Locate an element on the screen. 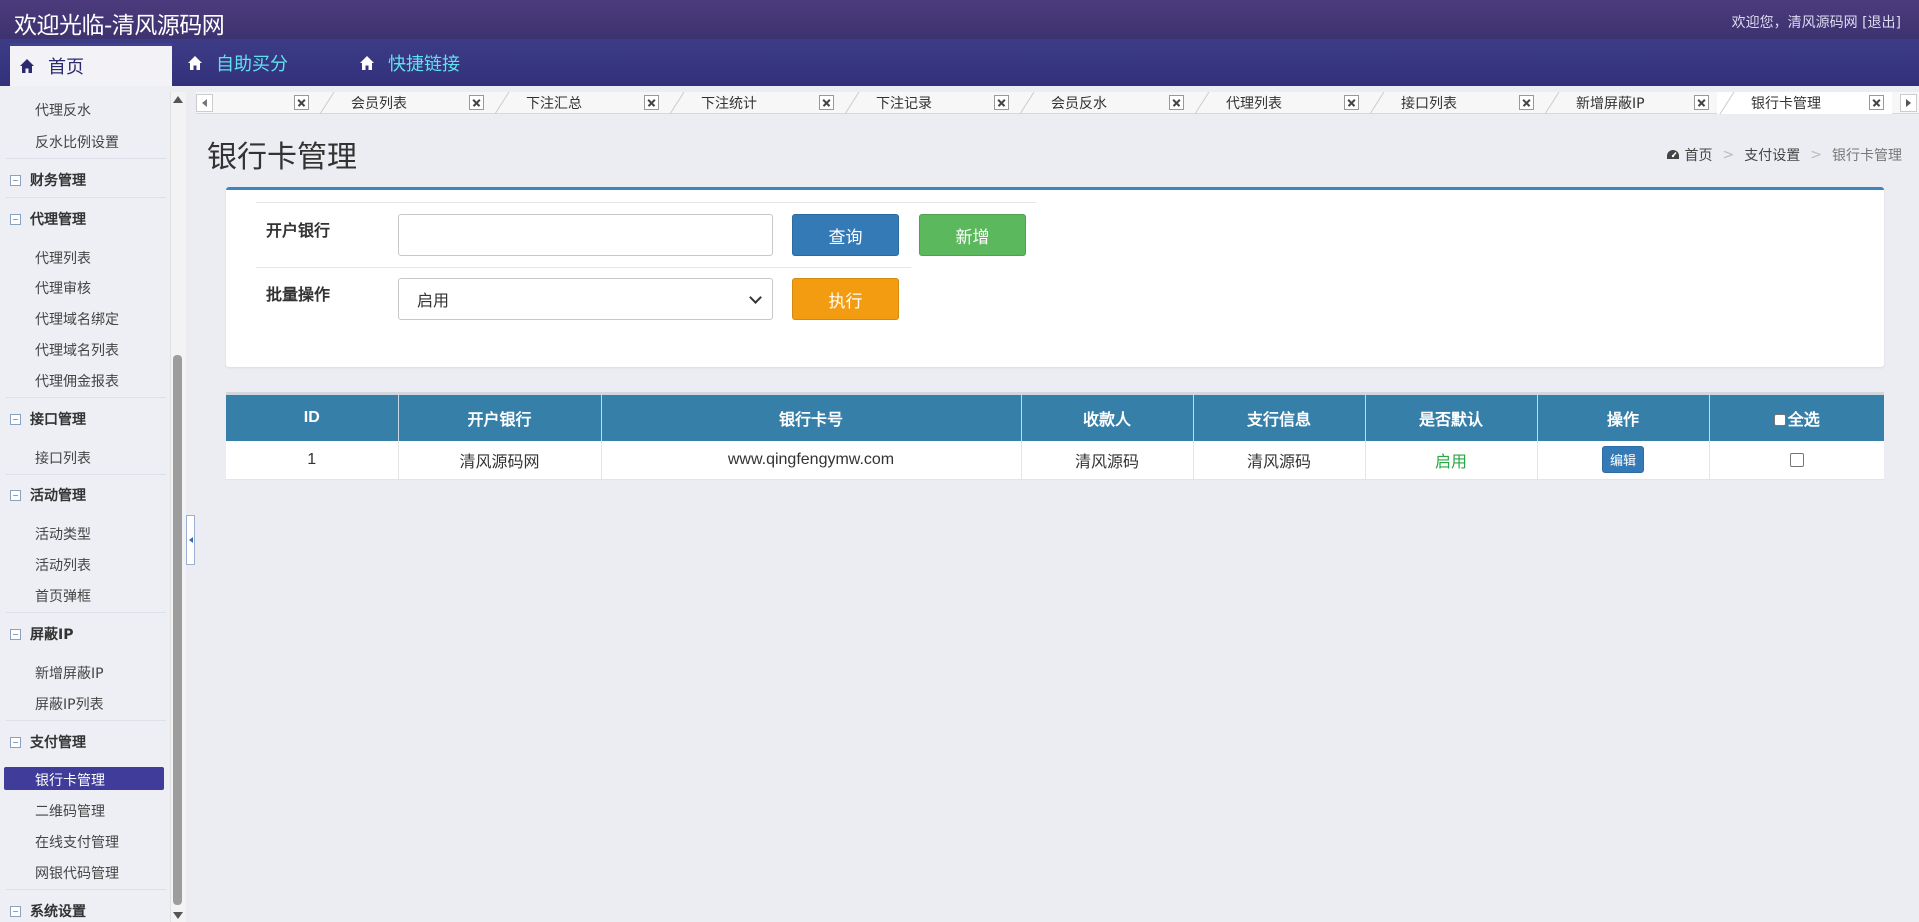 The width and height of the screenshot is (1919, 922). welcome-text: 欢迎您，清风源码网 is located at coordinates (1794, 23).